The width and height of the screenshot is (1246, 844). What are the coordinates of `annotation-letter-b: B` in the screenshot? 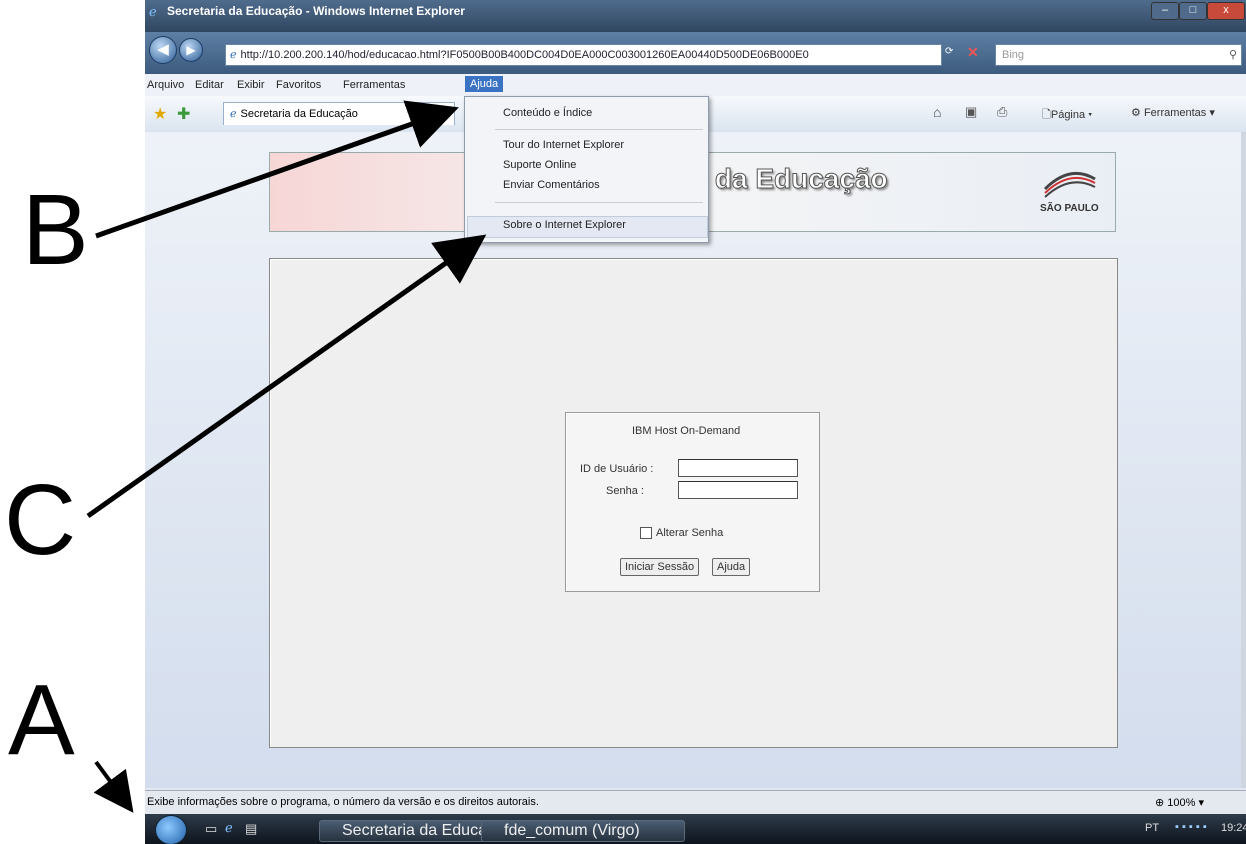 It's located at (55, 230).